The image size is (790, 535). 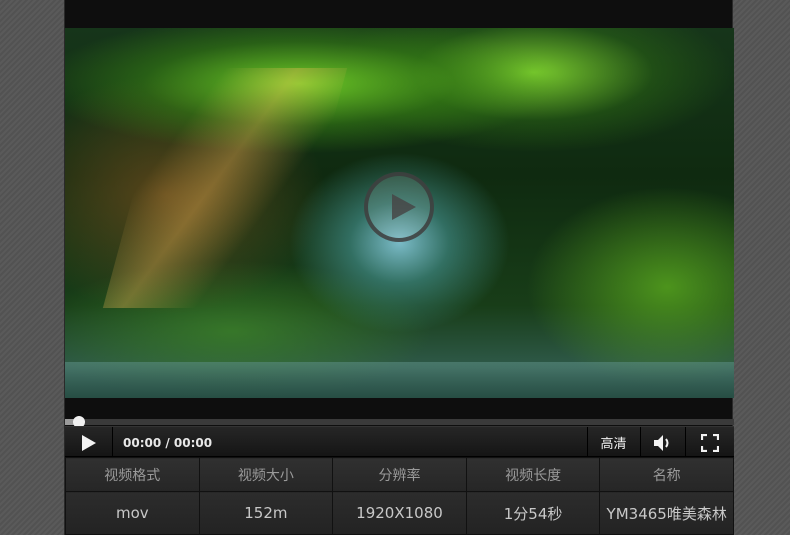 I want to click on fullscreen-button, so click(x=709, y=442).